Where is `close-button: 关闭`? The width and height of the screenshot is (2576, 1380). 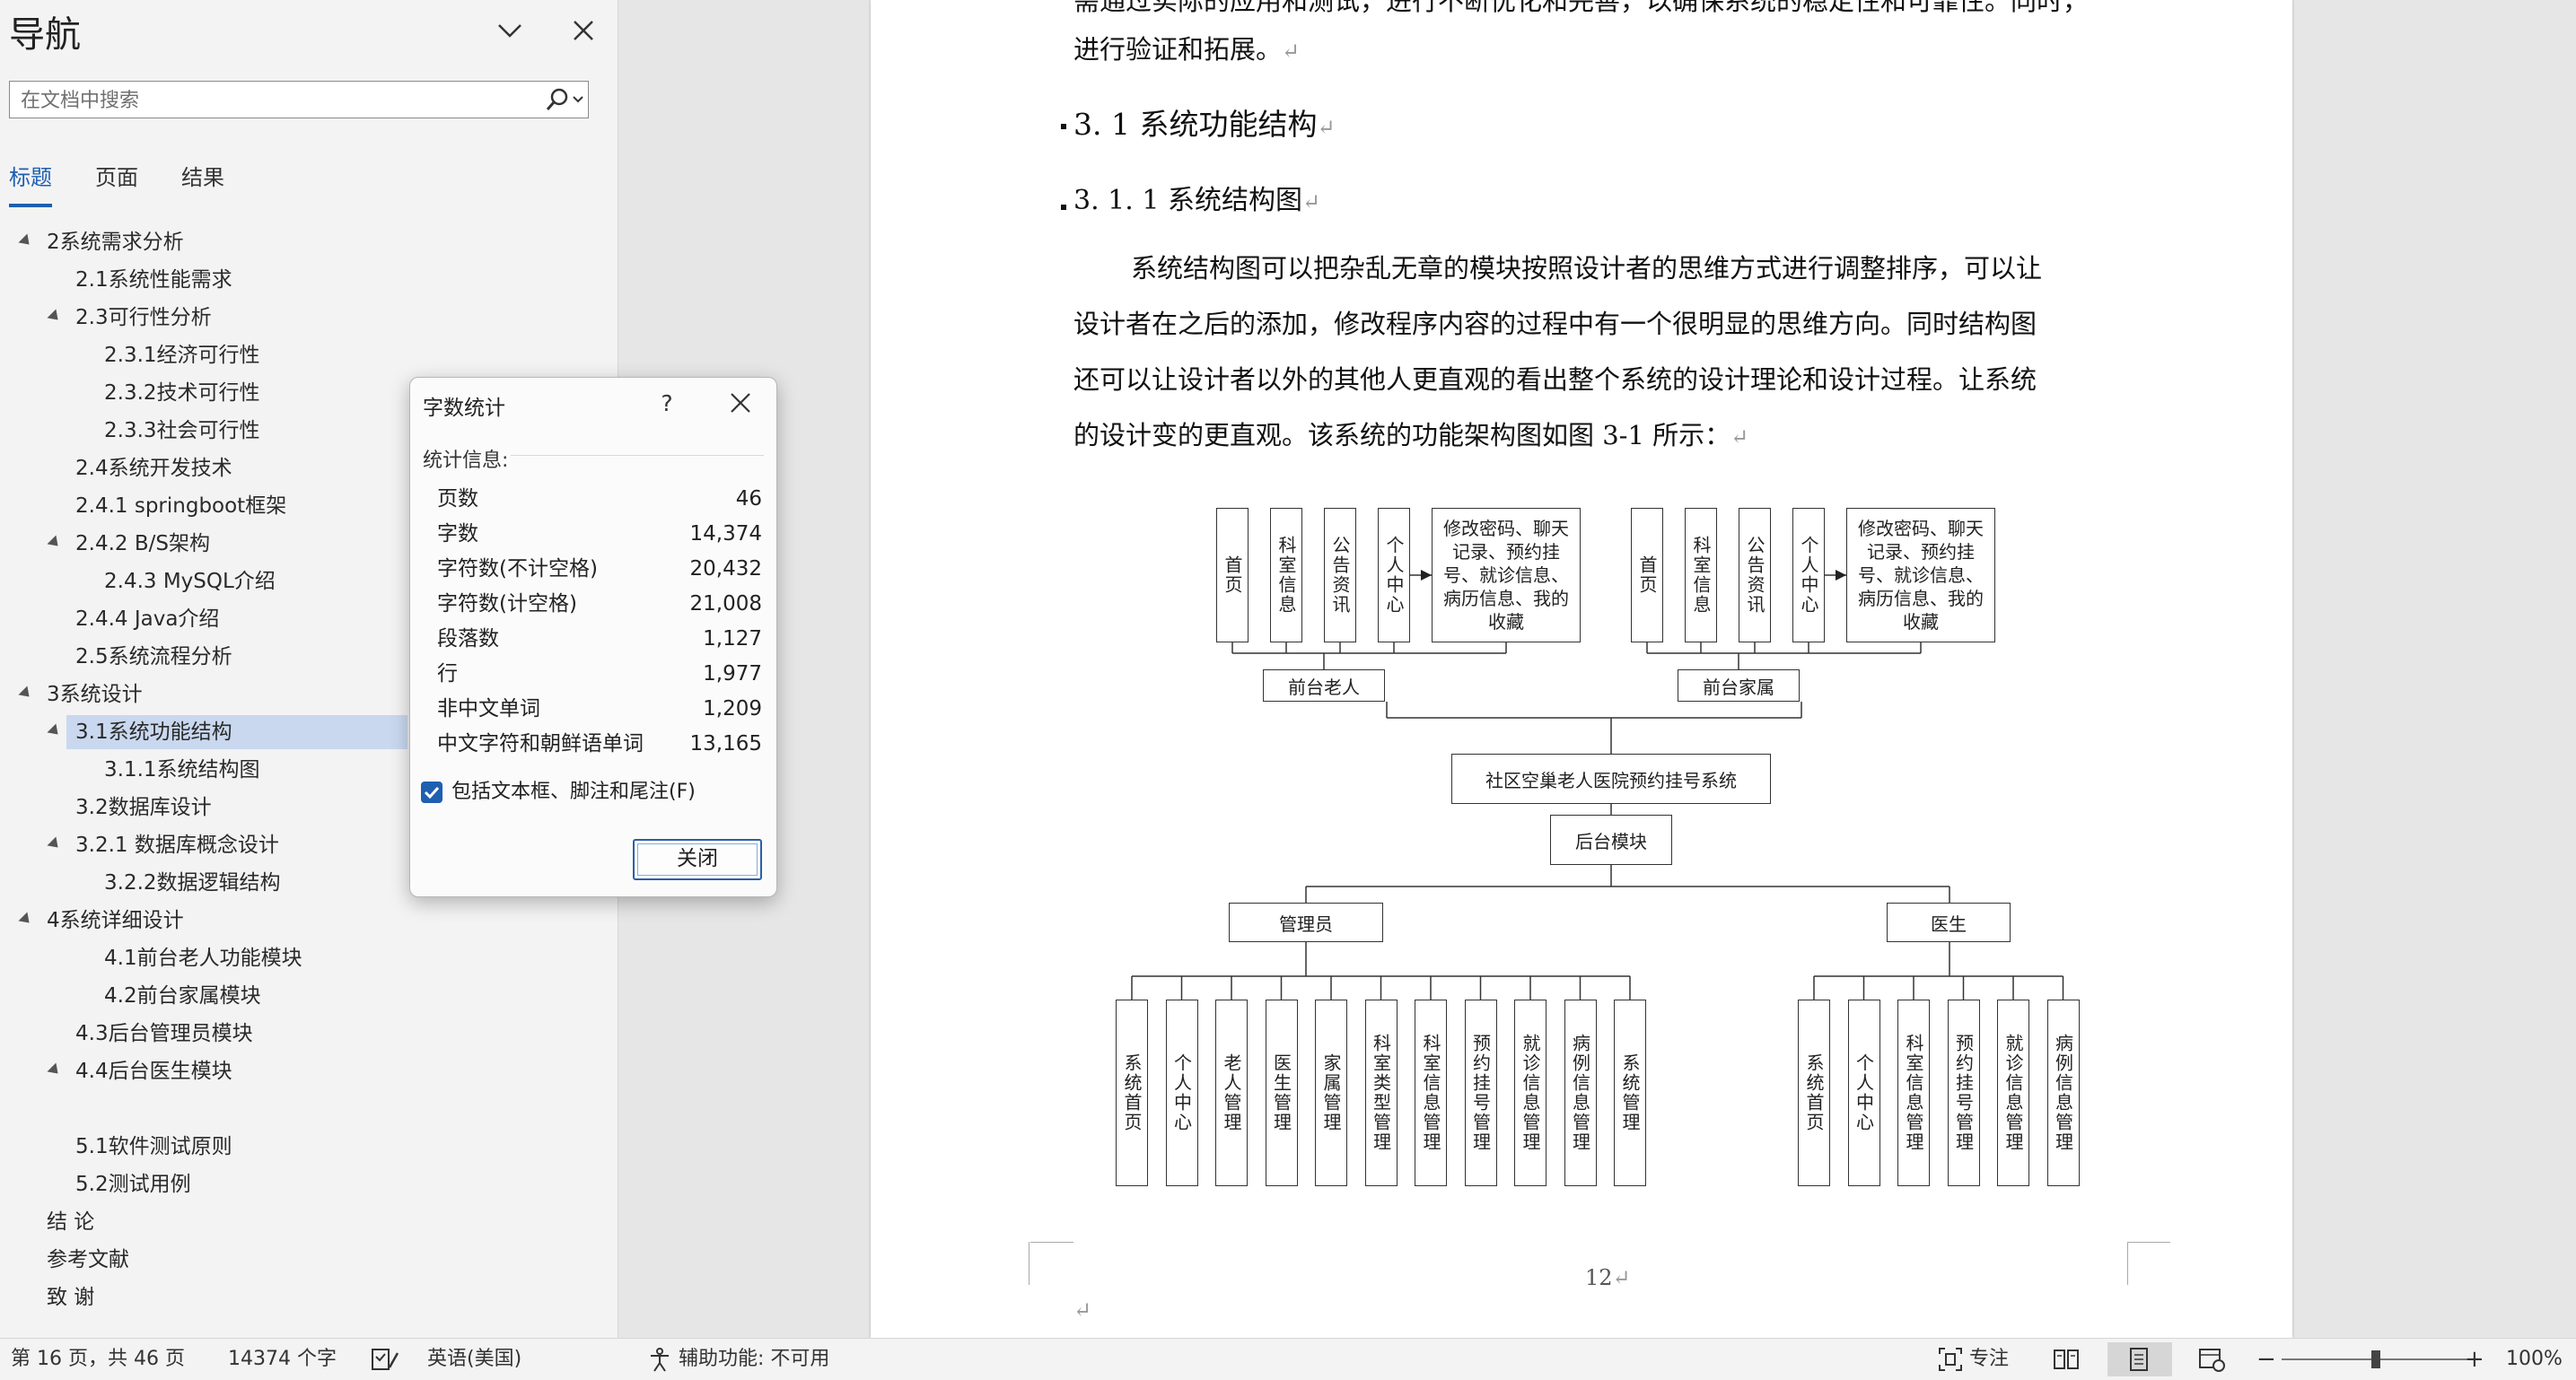 close-button: 关闭 is located at coordinates (697, 859).